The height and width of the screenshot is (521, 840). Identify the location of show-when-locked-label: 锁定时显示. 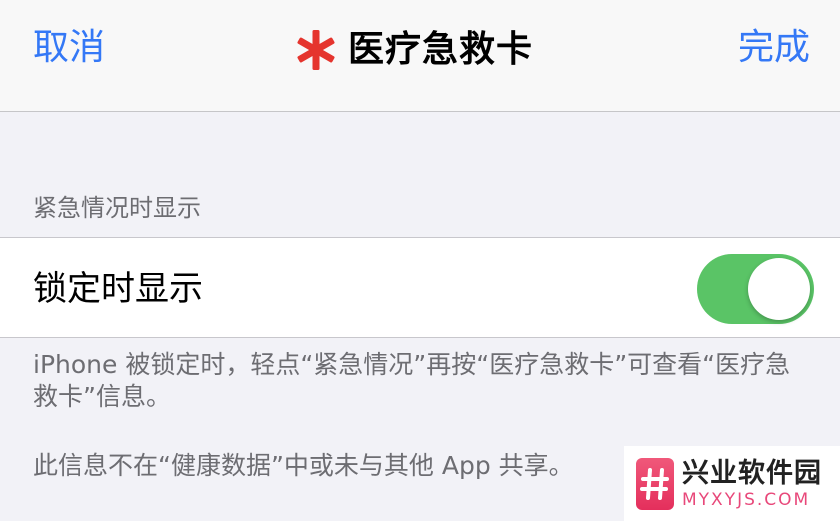
(118, 289).